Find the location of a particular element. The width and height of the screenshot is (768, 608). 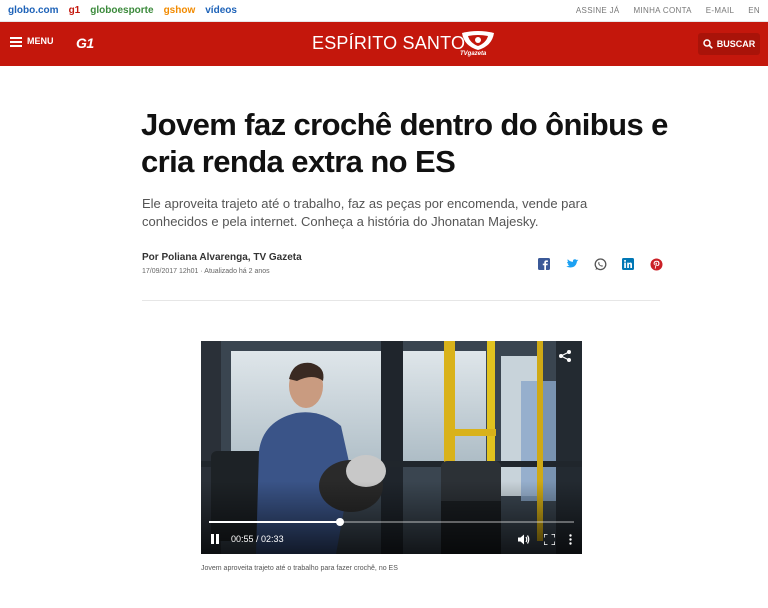

portal-links: globo.com g1 globoesporte gshow vídeos is located at coordinates (122, 10).